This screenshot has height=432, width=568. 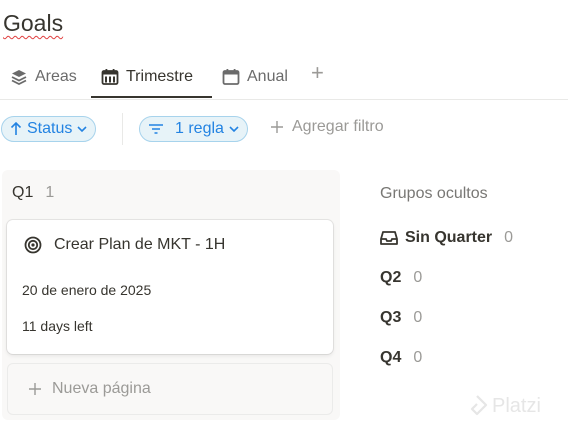 What do you see at coordinates (140, 244) in the screenshot?
I see `card-title-text: Crear Plan de MKT - 1H` at bounding box center [140, 244].